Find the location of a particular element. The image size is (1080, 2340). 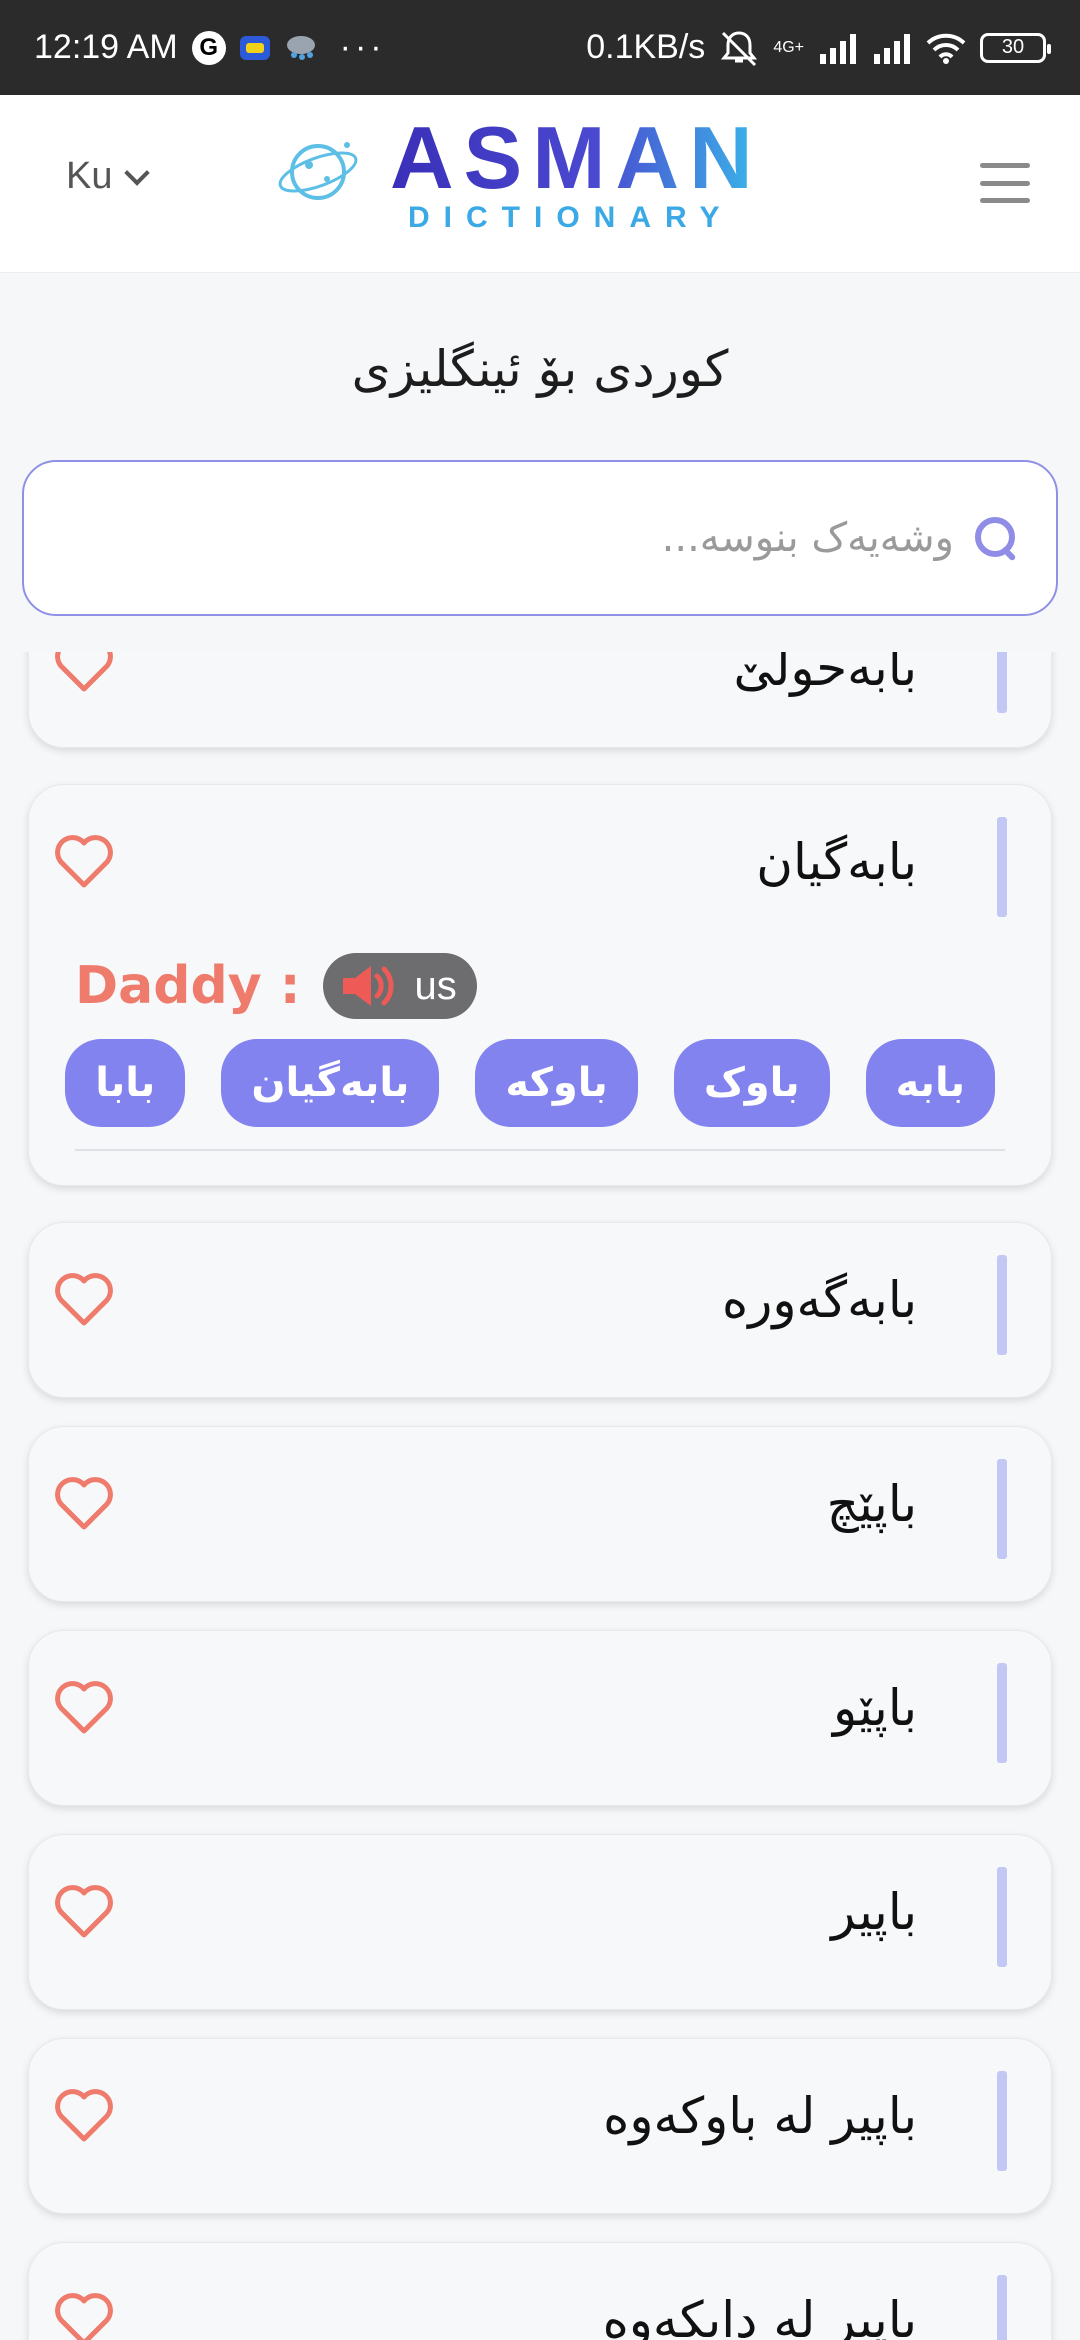

google-icon: G is located at coordinates (208, 47).